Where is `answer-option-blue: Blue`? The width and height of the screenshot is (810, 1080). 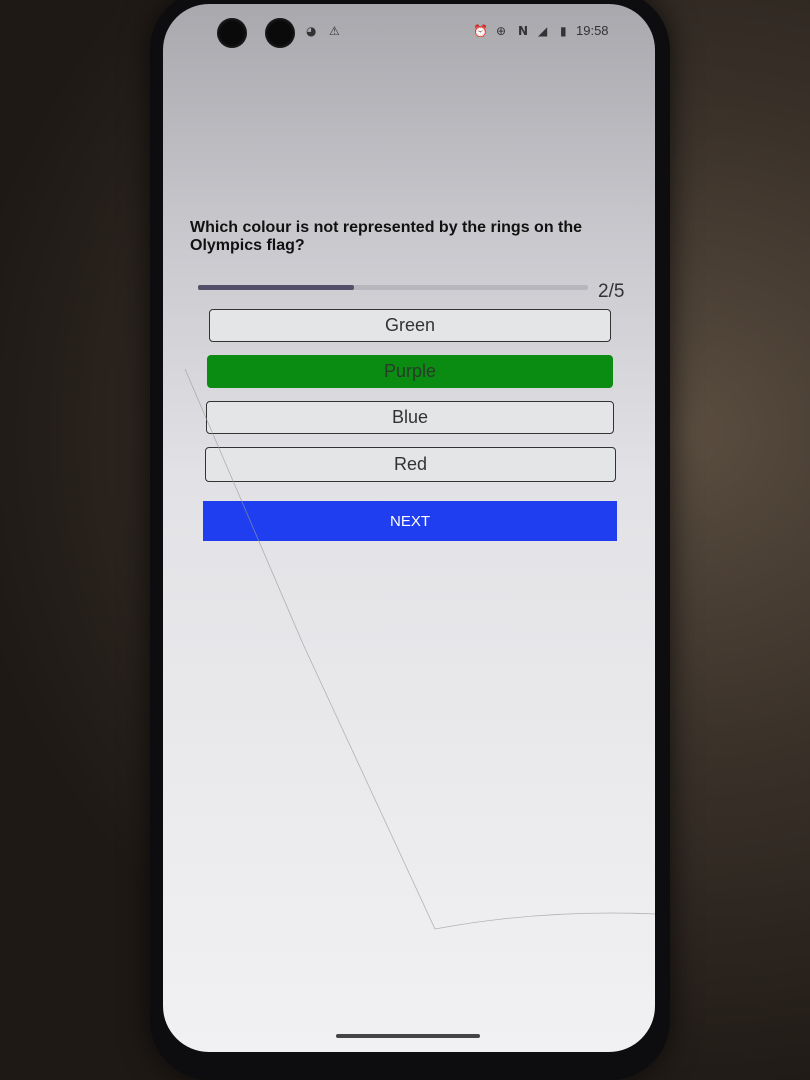
answer-option-blue: Blue is located at coordinates (410, 417).